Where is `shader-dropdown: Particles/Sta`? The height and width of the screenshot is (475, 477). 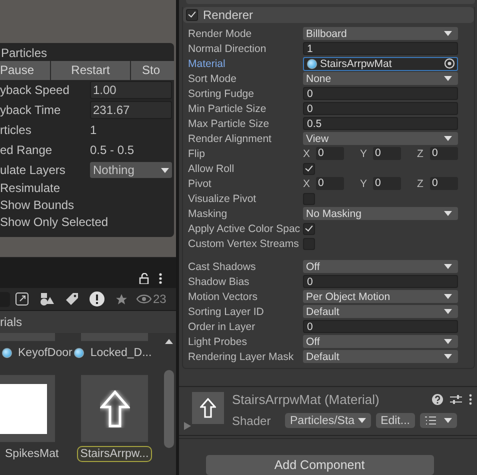
shader-dropdown: Particles/Sta is located at coordinates (328, 420).